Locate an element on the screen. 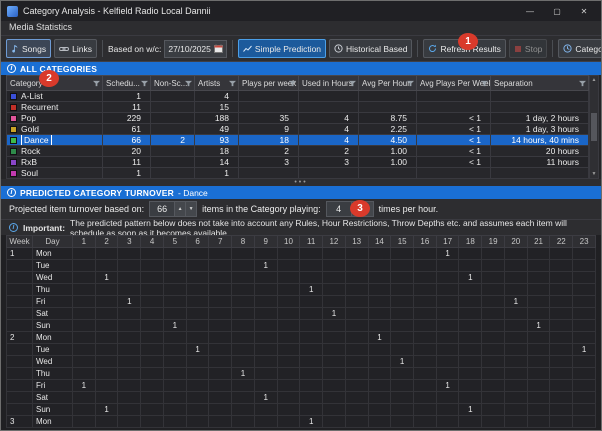  category-row-dance: Dance 66 2 93 18 4 4.50 < 1 14 hours, 40 mins is located at coordinates (297, 140).